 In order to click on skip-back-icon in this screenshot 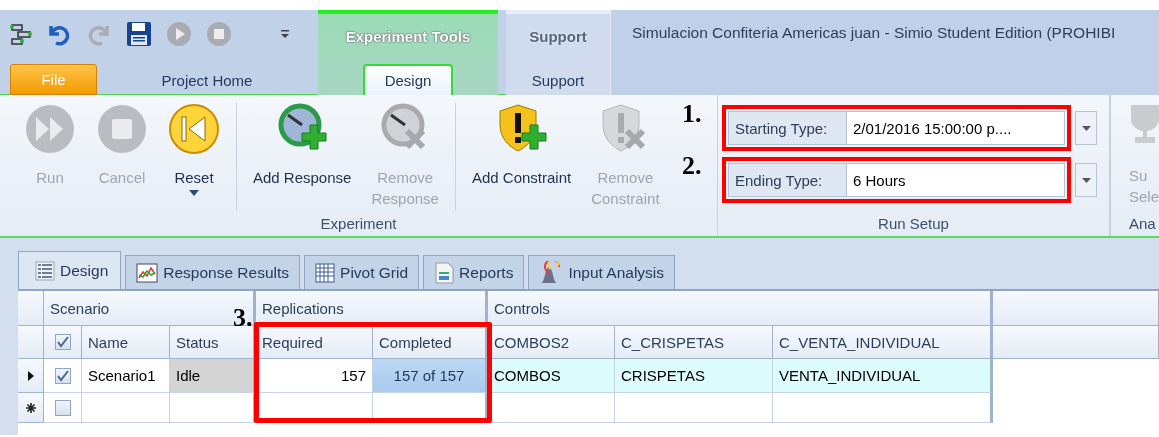, I will do `click(194, 129)`.